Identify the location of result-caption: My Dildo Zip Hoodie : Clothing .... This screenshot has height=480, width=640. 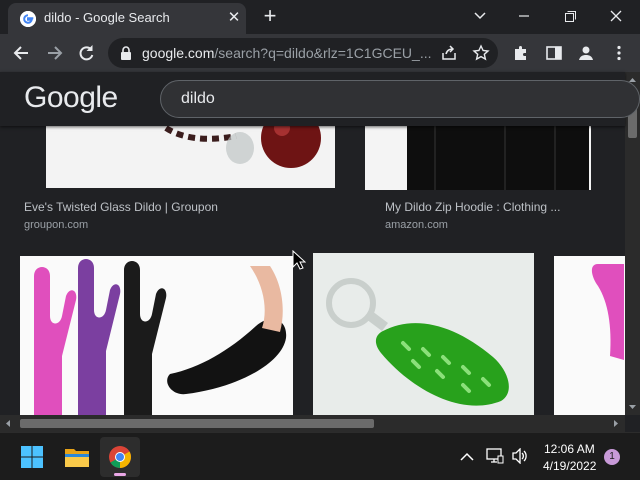
(472, 207).